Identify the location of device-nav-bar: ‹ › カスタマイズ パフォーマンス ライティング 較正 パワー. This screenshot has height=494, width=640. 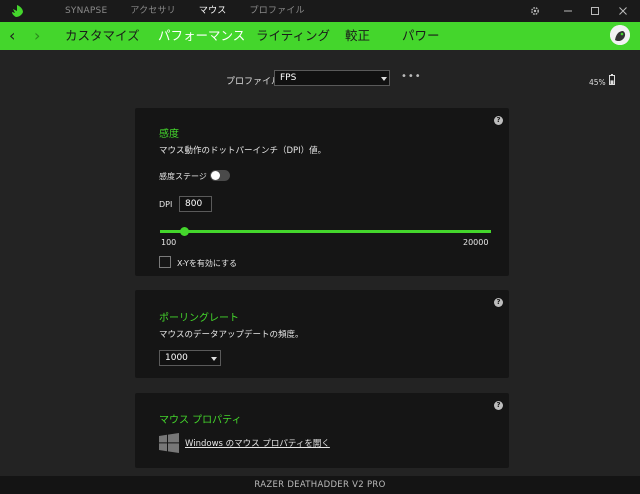
(320, 36).